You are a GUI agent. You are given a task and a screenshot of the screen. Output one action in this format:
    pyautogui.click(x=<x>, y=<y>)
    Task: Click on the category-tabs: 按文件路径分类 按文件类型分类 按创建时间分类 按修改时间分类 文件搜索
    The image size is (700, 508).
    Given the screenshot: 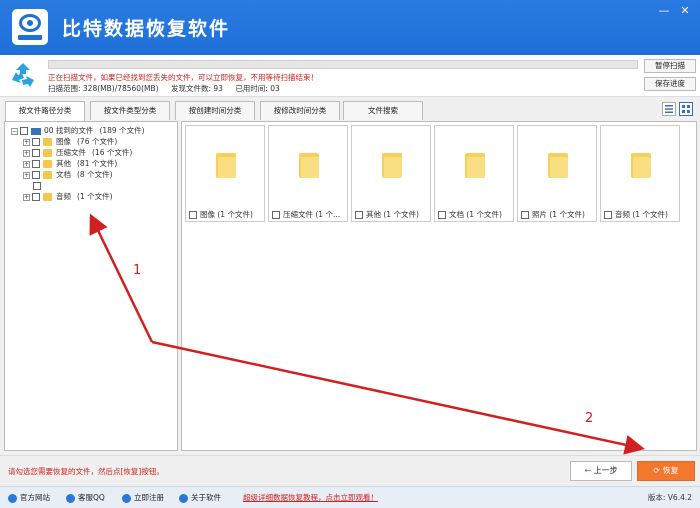 What is the action you would take?
    pyautogui.click(x=350, y=109)
    